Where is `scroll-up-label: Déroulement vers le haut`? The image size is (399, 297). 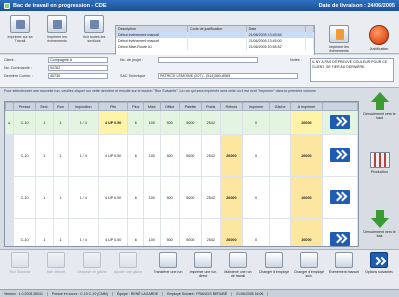 scroll-up-label: Déroulement vers le haut is located at coordinates (379, 116).